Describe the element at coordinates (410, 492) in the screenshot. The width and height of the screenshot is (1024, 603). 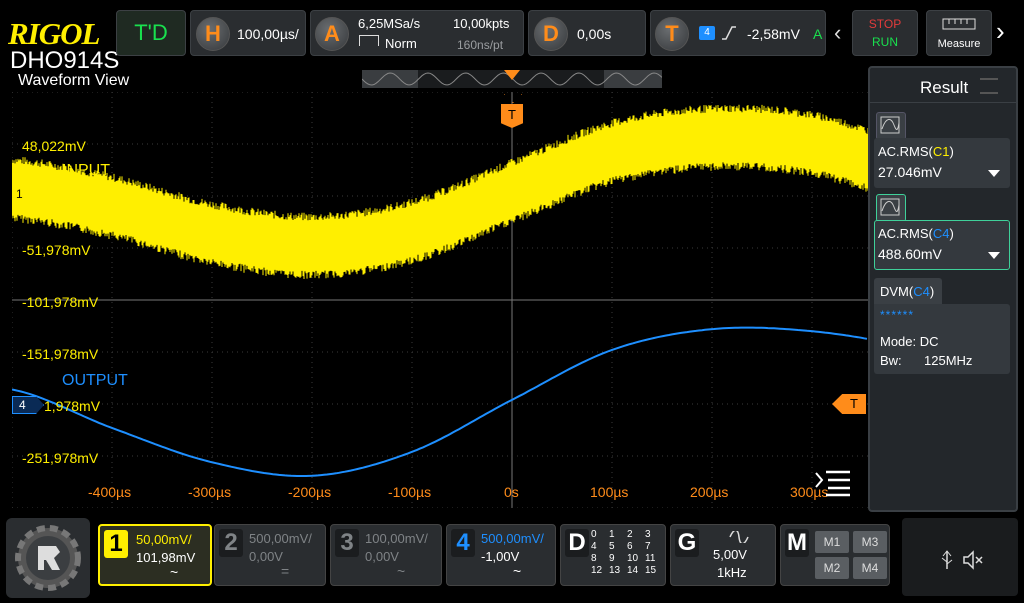
I see `x-label: -100µs` at that location.